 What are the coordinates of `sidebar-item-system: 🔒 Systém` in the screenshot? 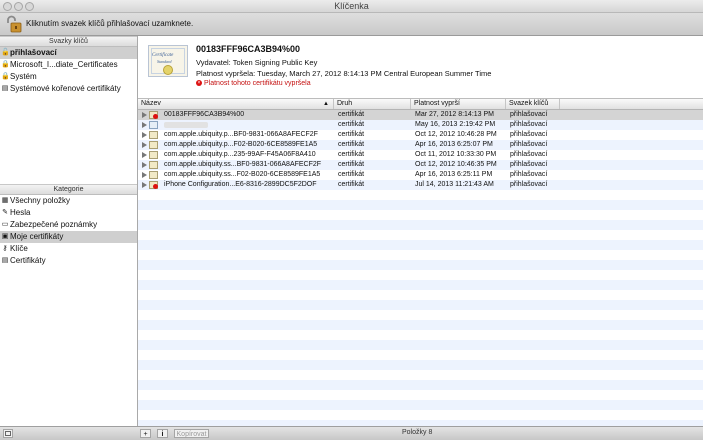 It's located at (68, 77).